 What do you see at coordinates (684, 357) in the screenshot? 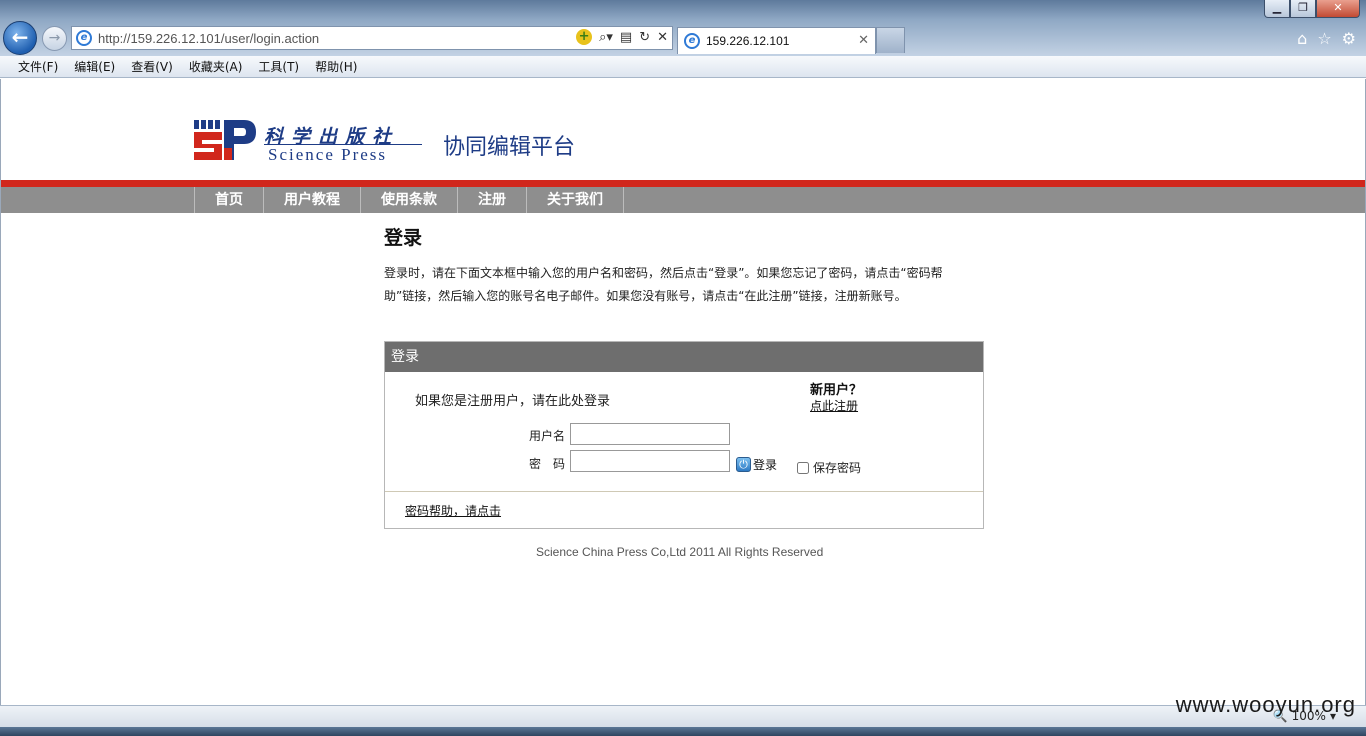
I see `login-panel-header: 登录` at bounding box center [684, 357].